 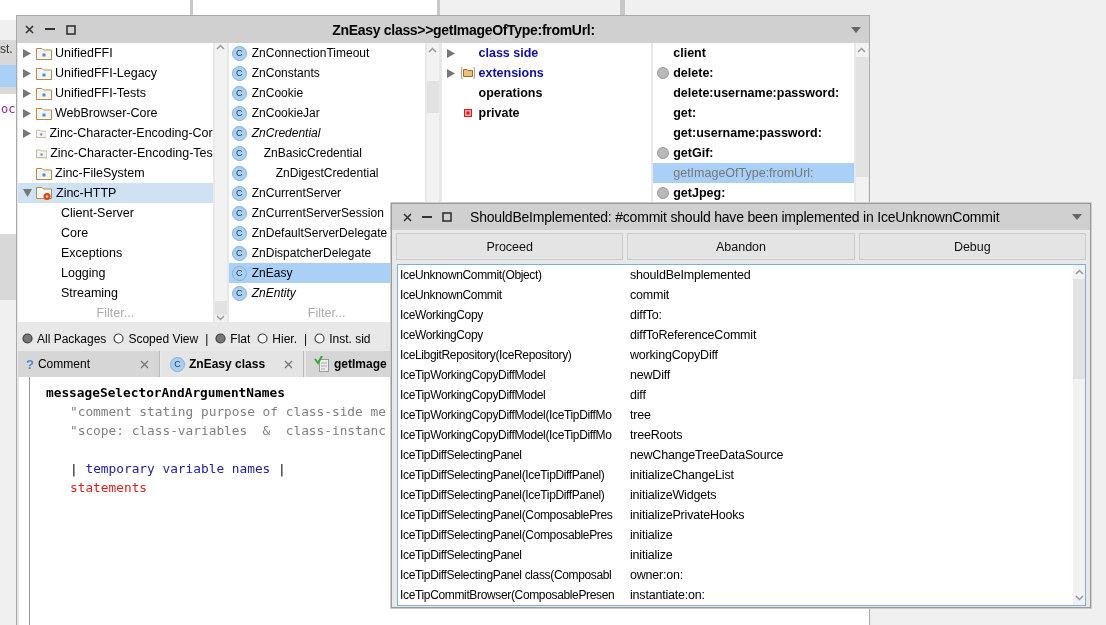 I want to click on stack-frame-row: IceWorkingCopy diffToReferenceCommit, so click(x=735, y=335).